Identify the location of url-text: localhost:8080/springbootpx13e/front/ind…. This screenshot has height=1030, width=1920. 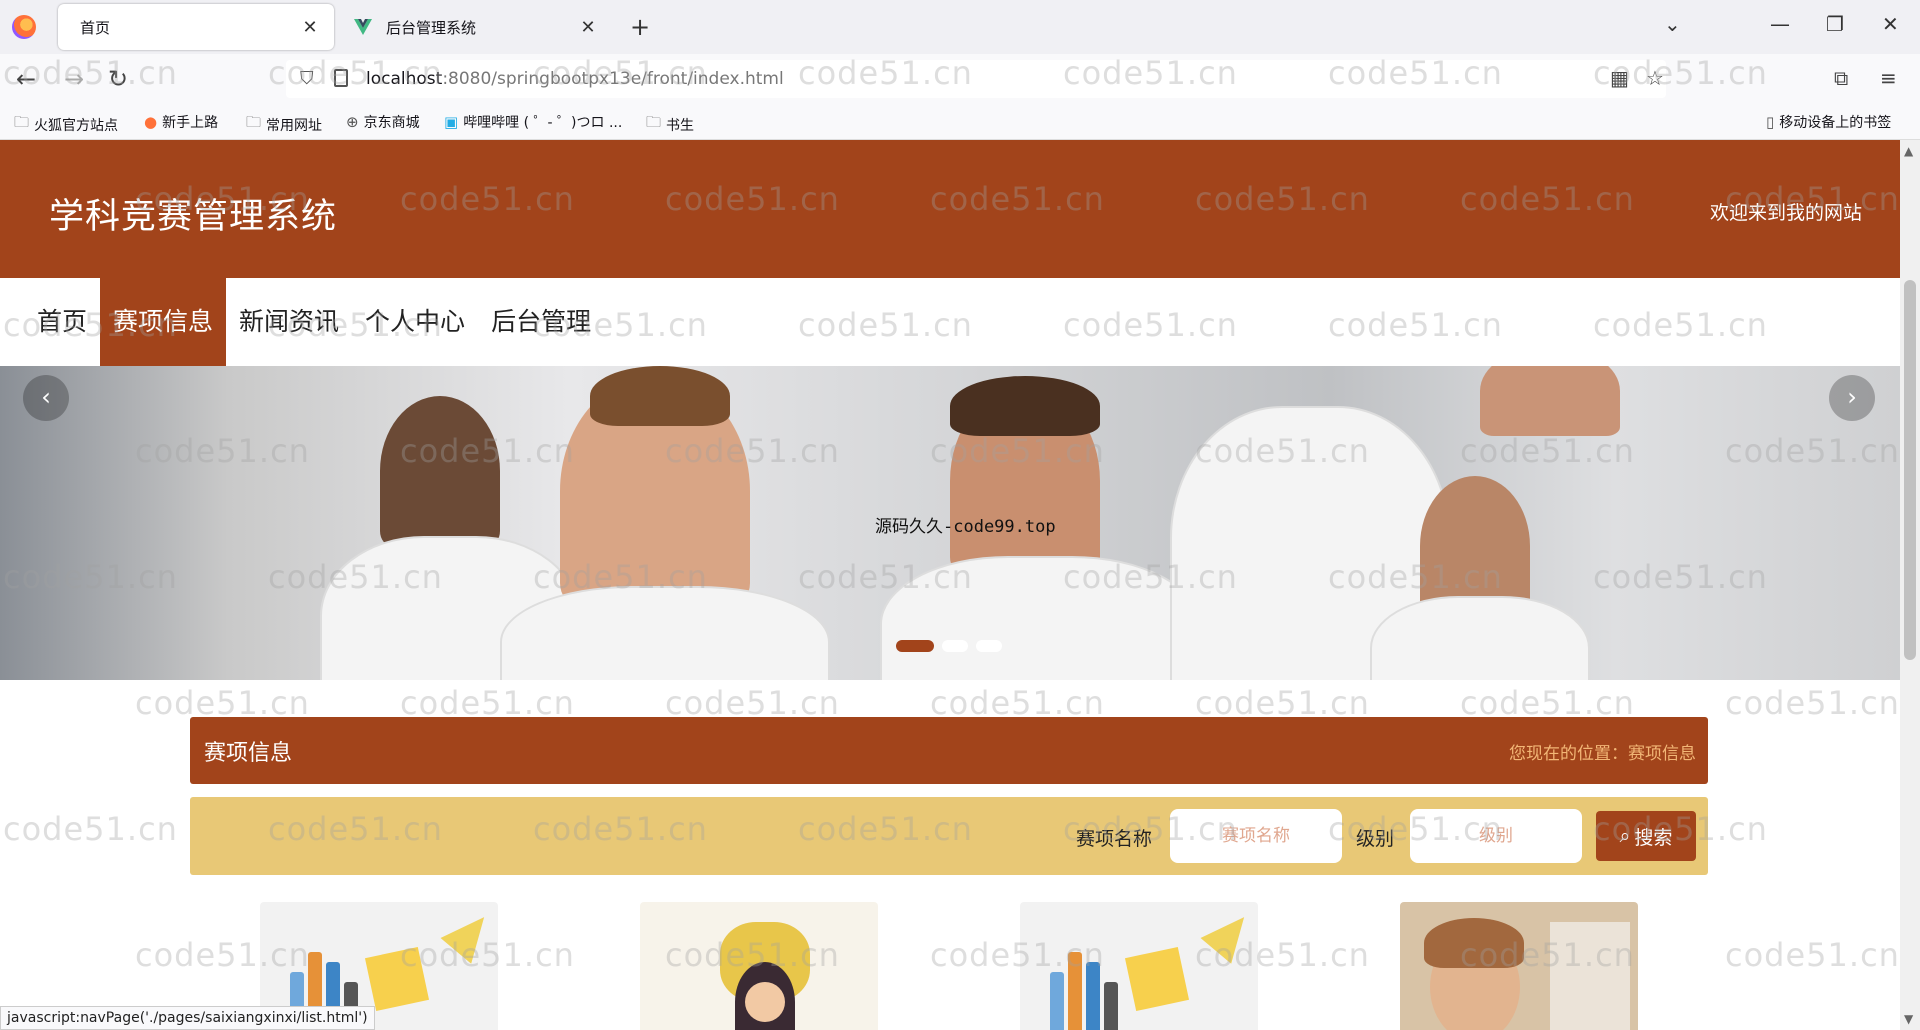
(575, 79).